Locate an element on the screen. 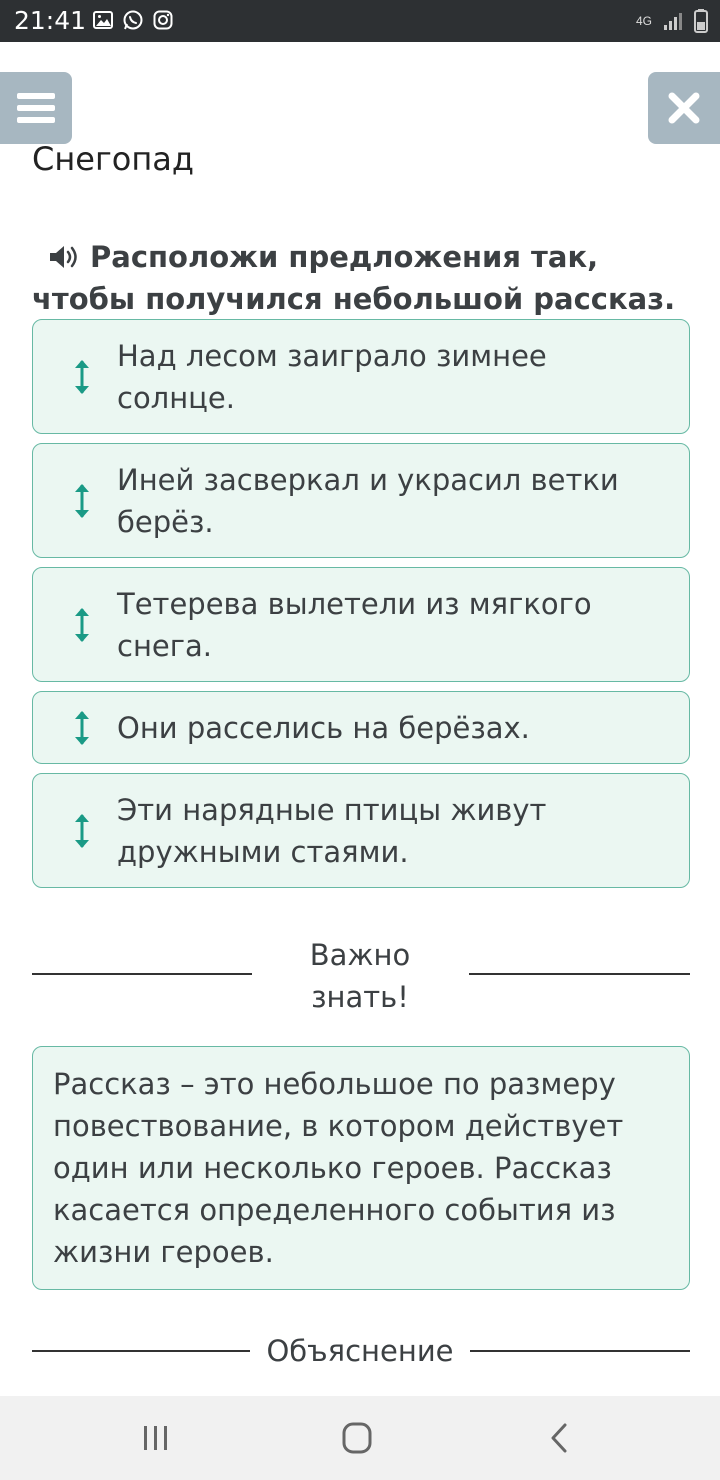  gallery-icon is located at coordinates (103, 20).